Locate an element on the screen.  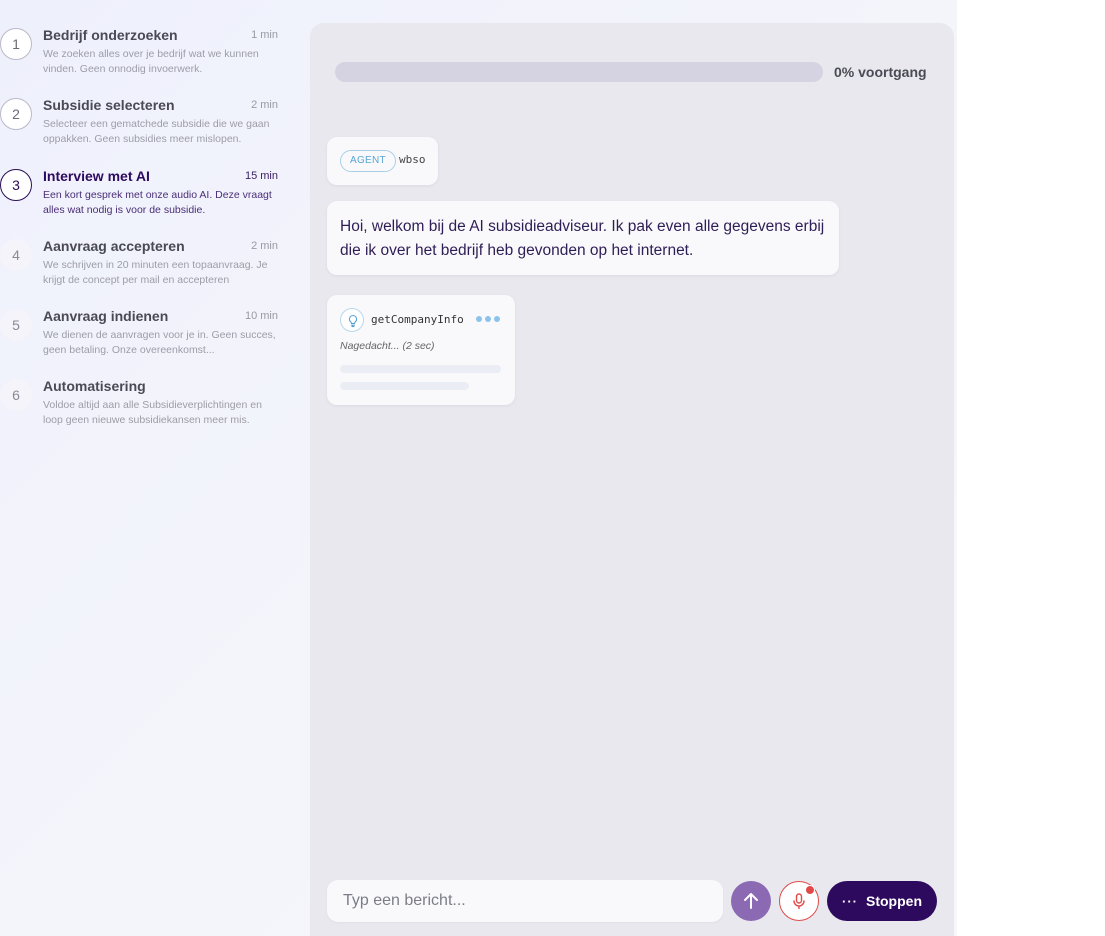
tool-status: Nagedacht... (2 sec) is located at coordinates (387, 346).